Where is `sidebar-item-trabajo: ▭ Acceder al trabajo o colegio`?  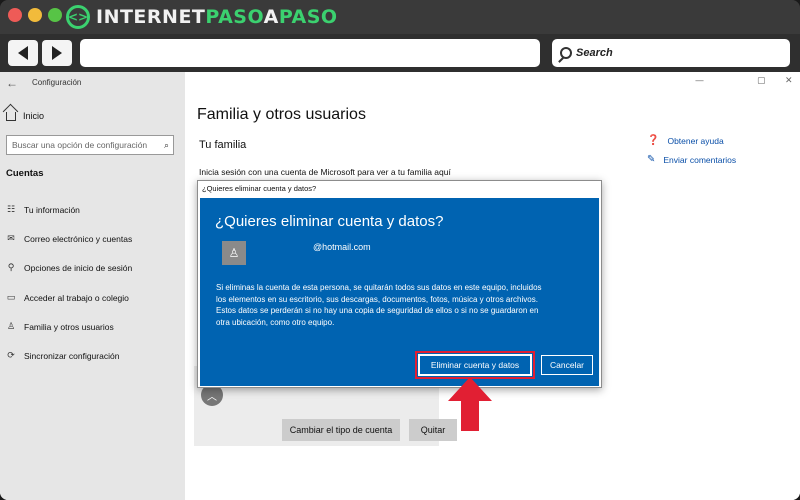
sidebar-item-trabajo: ▭ Acceder al trabajo o colegio is located at coordinates (67, 298).